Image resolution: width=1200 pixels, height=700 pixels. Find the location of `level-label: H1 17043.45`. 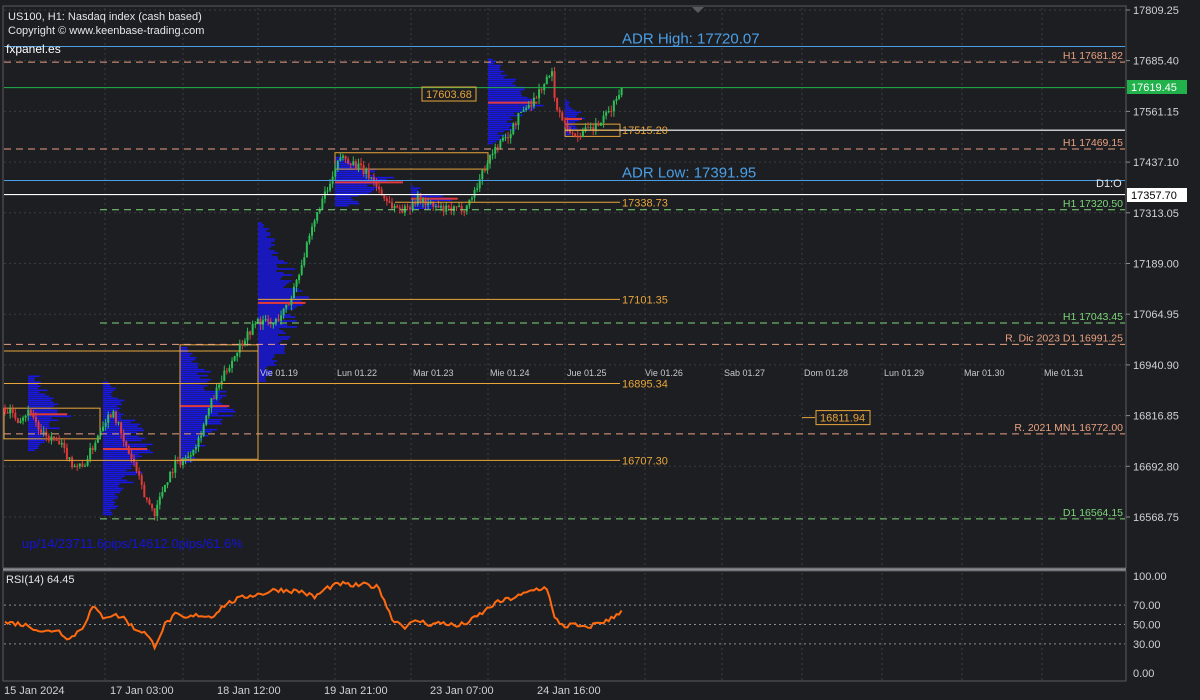

level-label: H1 17043.45 is located at coordinates (1093, 317).